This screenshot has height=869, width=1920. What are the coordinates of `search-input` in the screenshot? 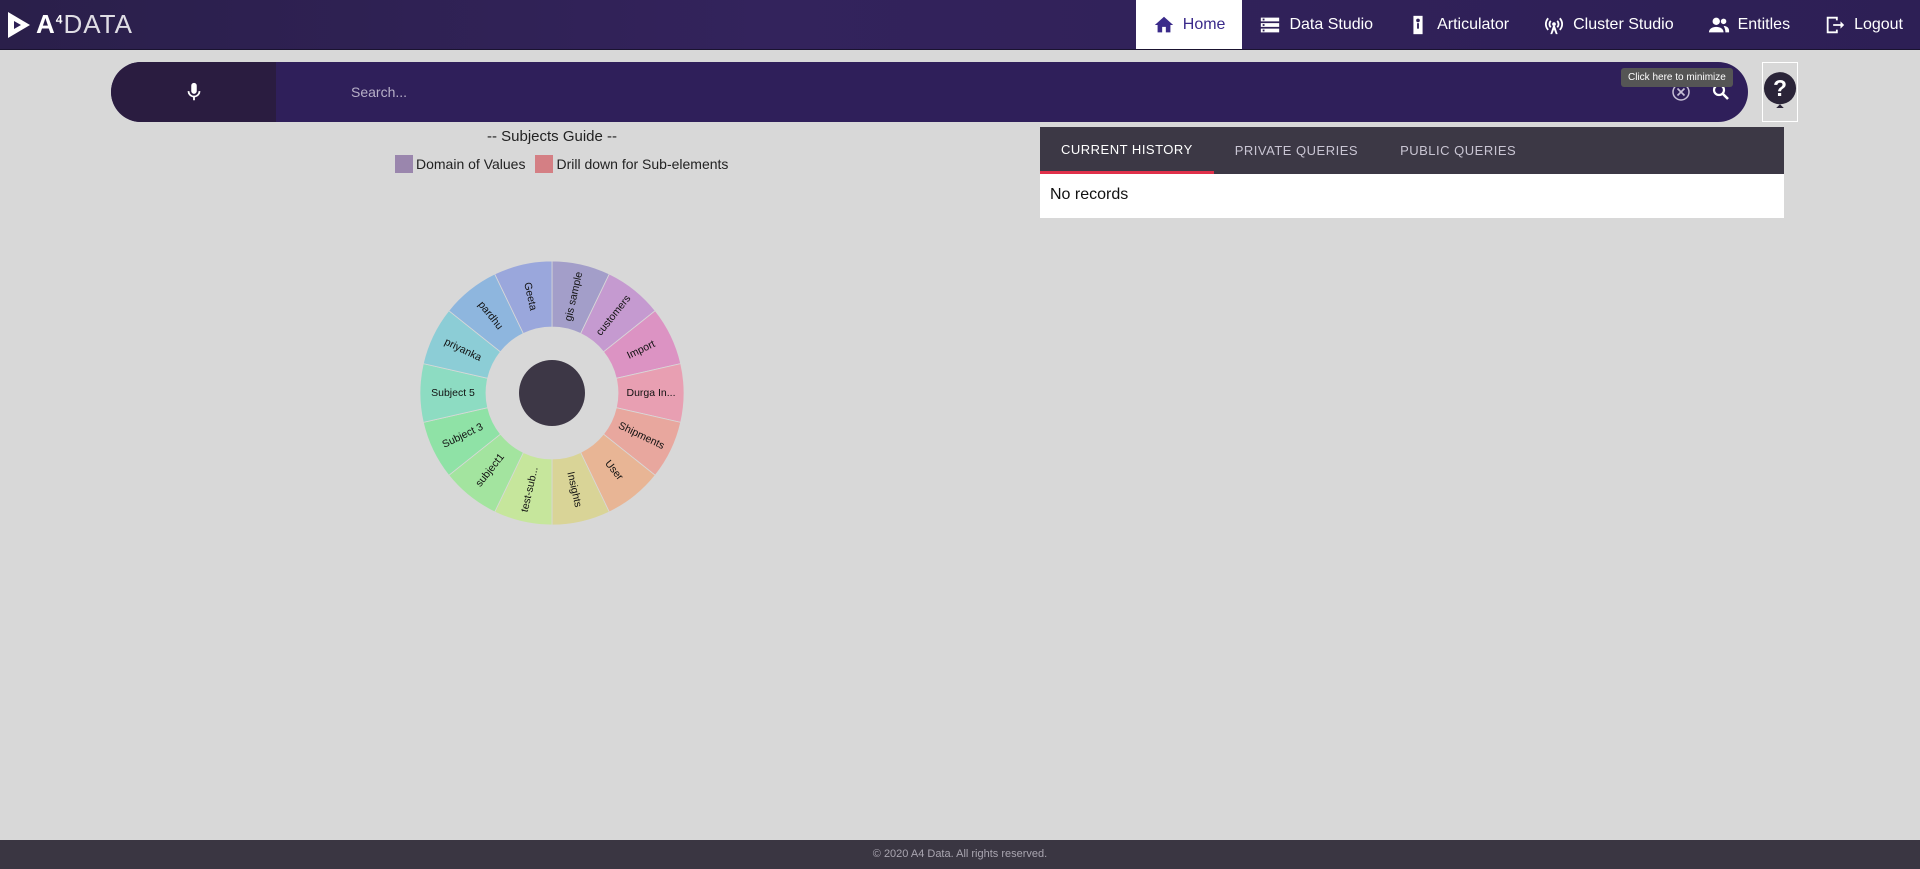 It's located at (1001, 92).